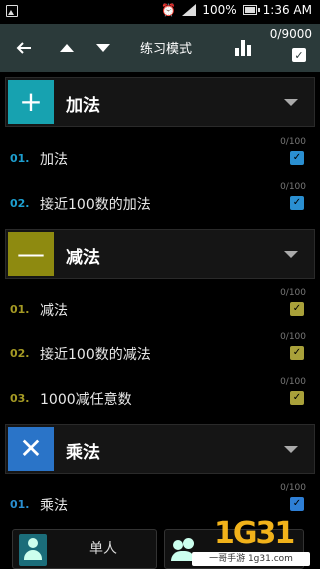  What do you see at coordinates (160, 399) in the screenshot?
I see `list-item: 03. 1000减任意数 0/100 ✓` at bounding box center [160, 399].